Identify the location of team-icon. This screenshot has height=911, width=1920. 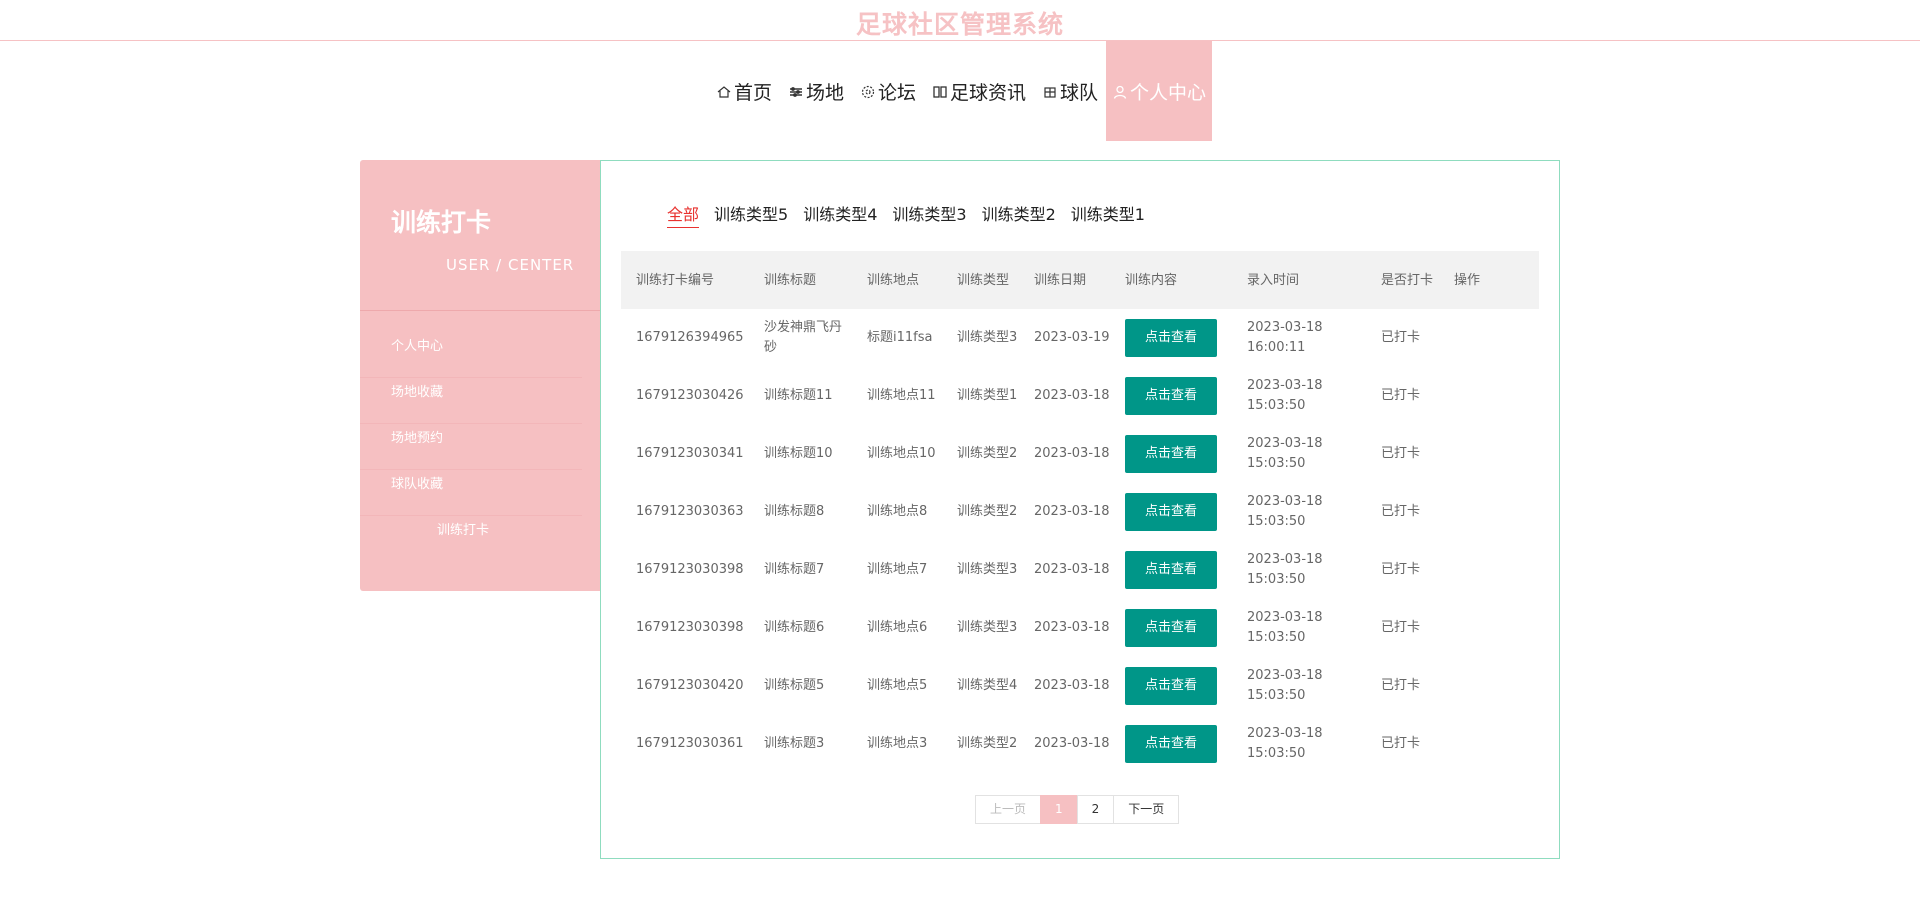
(1050, 91).